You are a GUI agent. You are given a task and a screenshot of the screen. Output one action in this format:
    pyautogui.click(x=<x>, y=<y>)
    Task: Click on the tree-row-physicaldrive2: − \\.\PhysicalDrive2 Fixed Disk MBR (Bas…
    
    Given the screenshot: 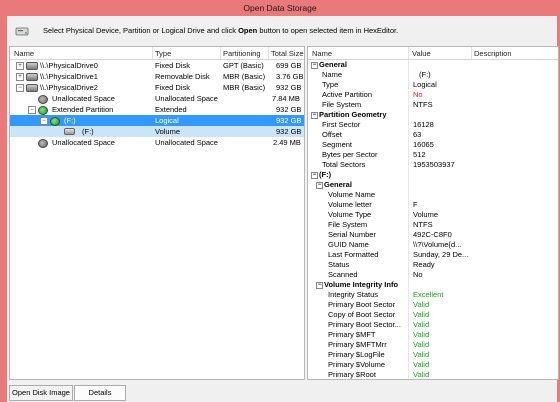 What is the action you would take?
    pyautogui.click(x=157, y=87)
    